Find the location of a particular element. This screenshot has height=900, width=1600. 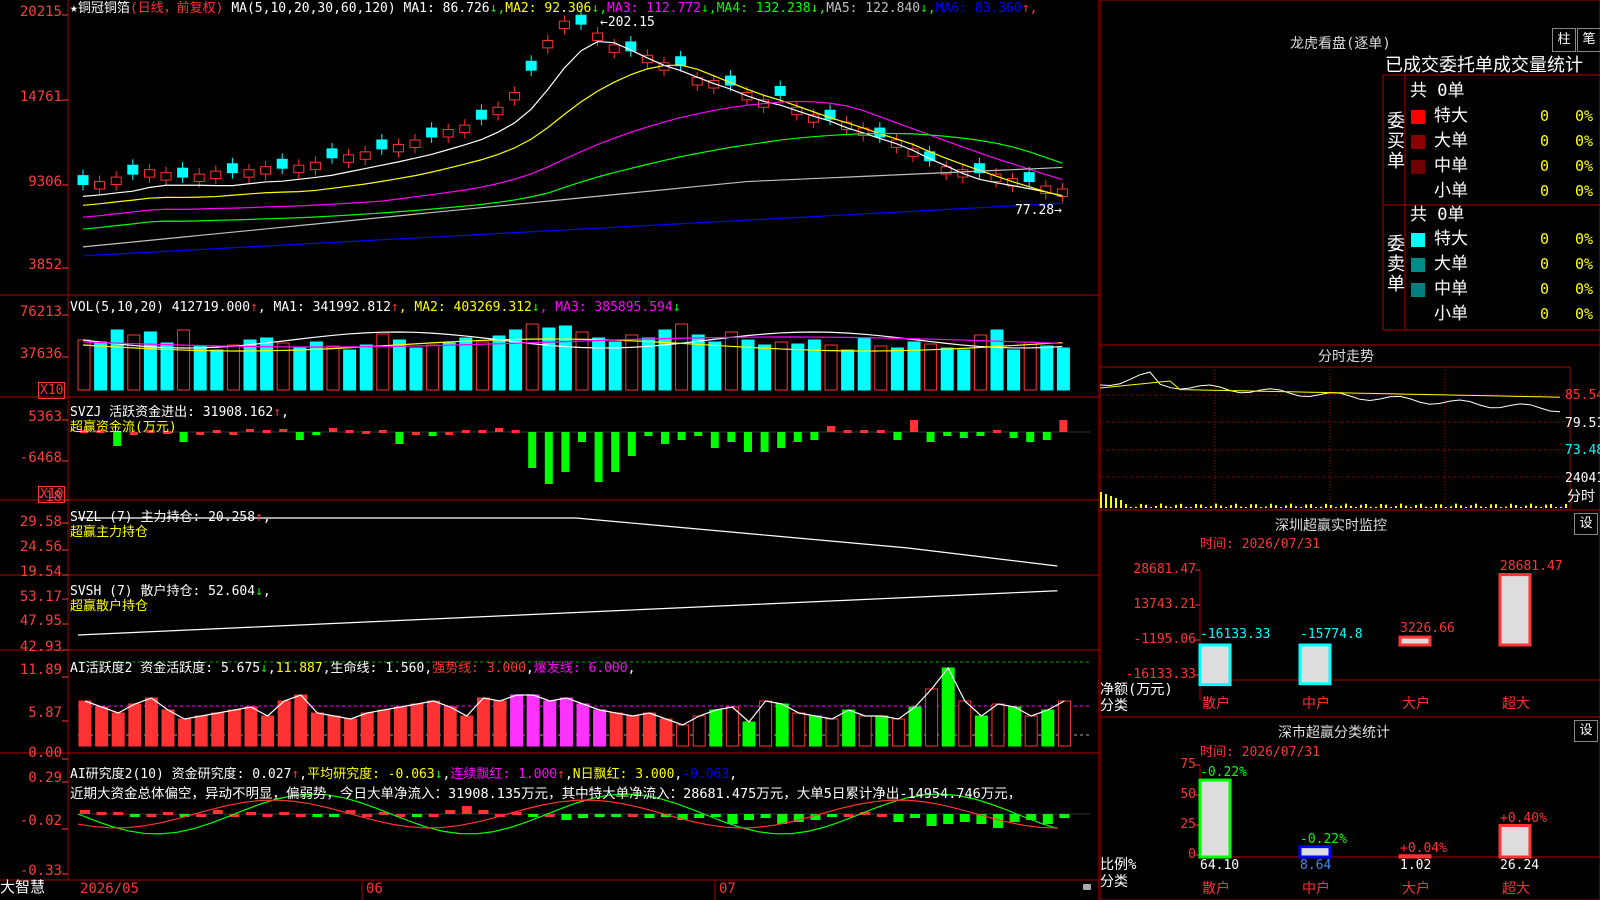

bar-mode-button: 柱 is located at coordinates (1564, 40).